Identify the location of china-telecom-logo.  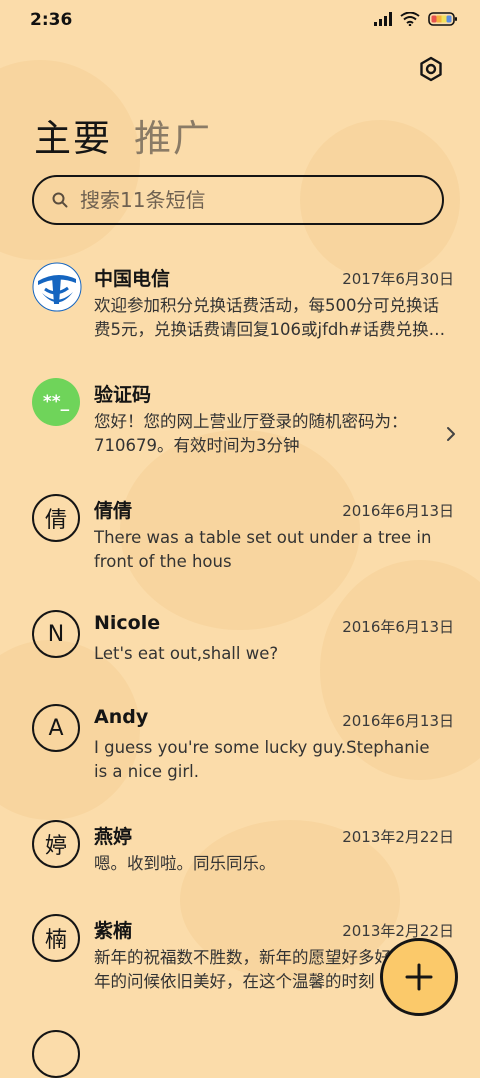
(57, 287).